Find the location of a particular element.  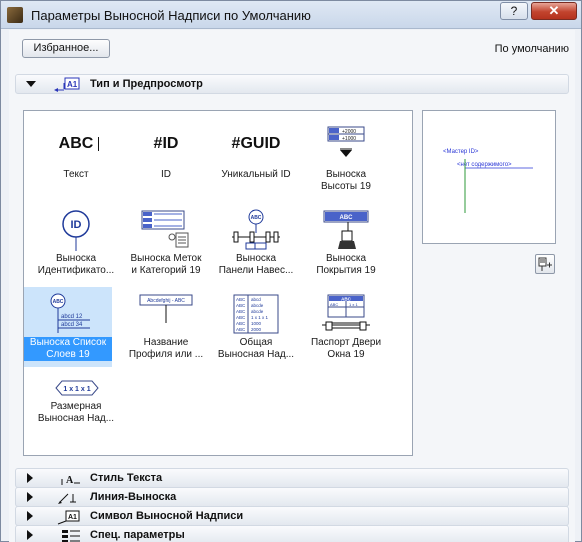

svg-text: abcd 12 is located at coordinates (72, 317).